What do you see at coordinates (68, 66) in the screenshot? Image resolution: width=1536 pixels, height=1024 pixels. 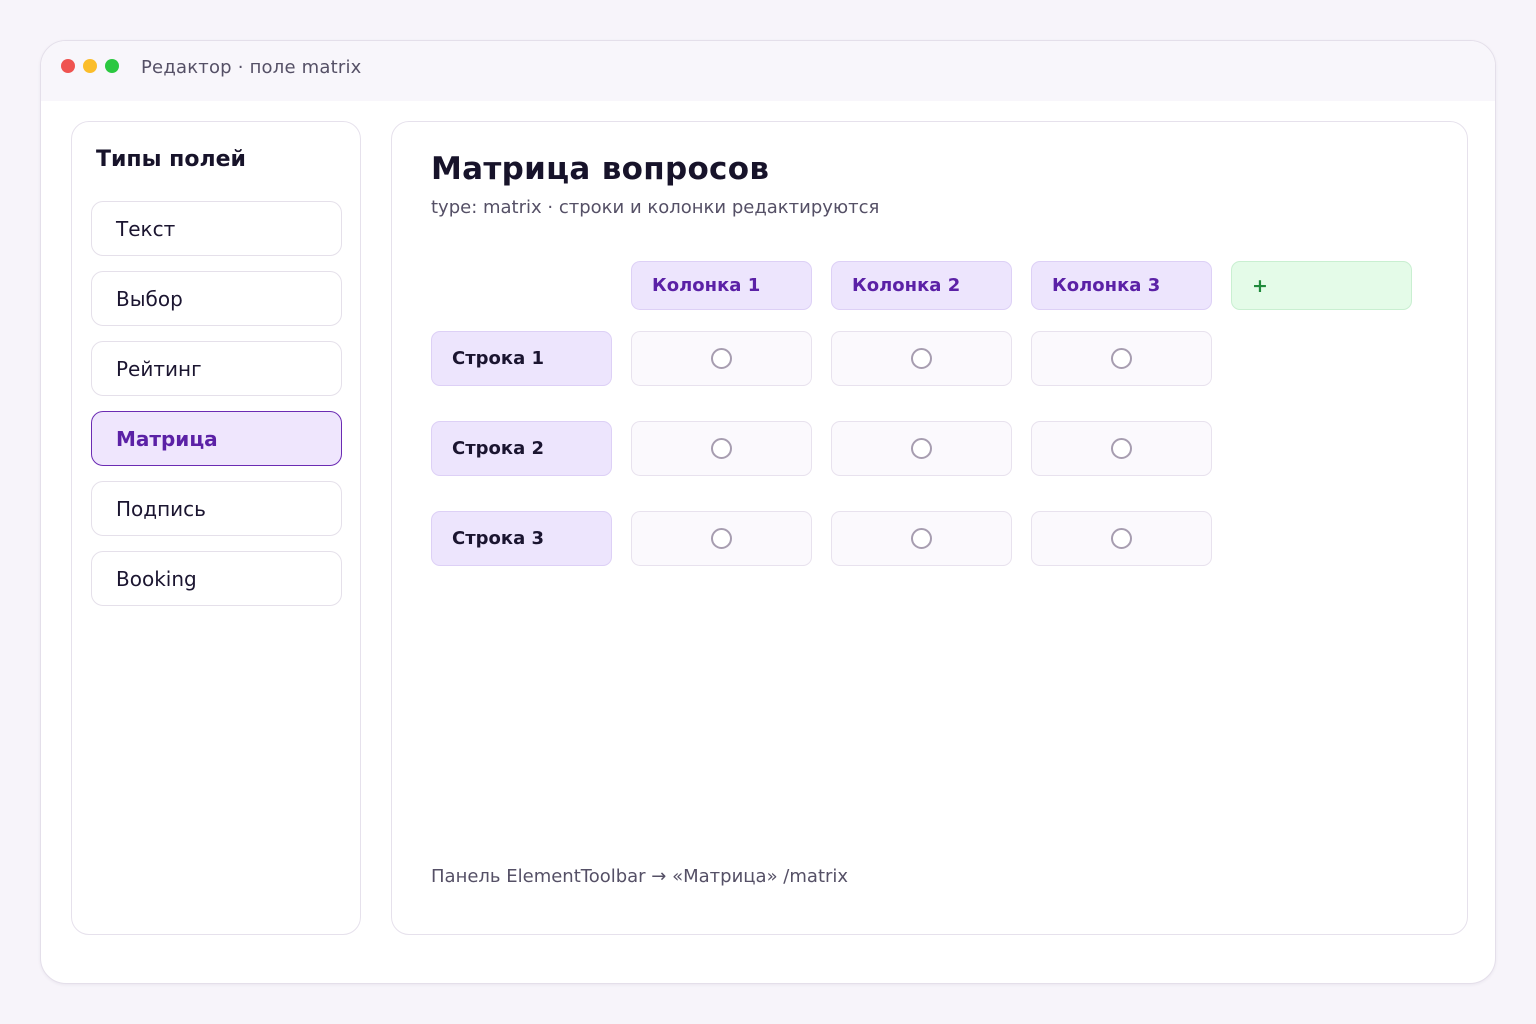 I see `close-window-button` at bounding box center [68, 66].